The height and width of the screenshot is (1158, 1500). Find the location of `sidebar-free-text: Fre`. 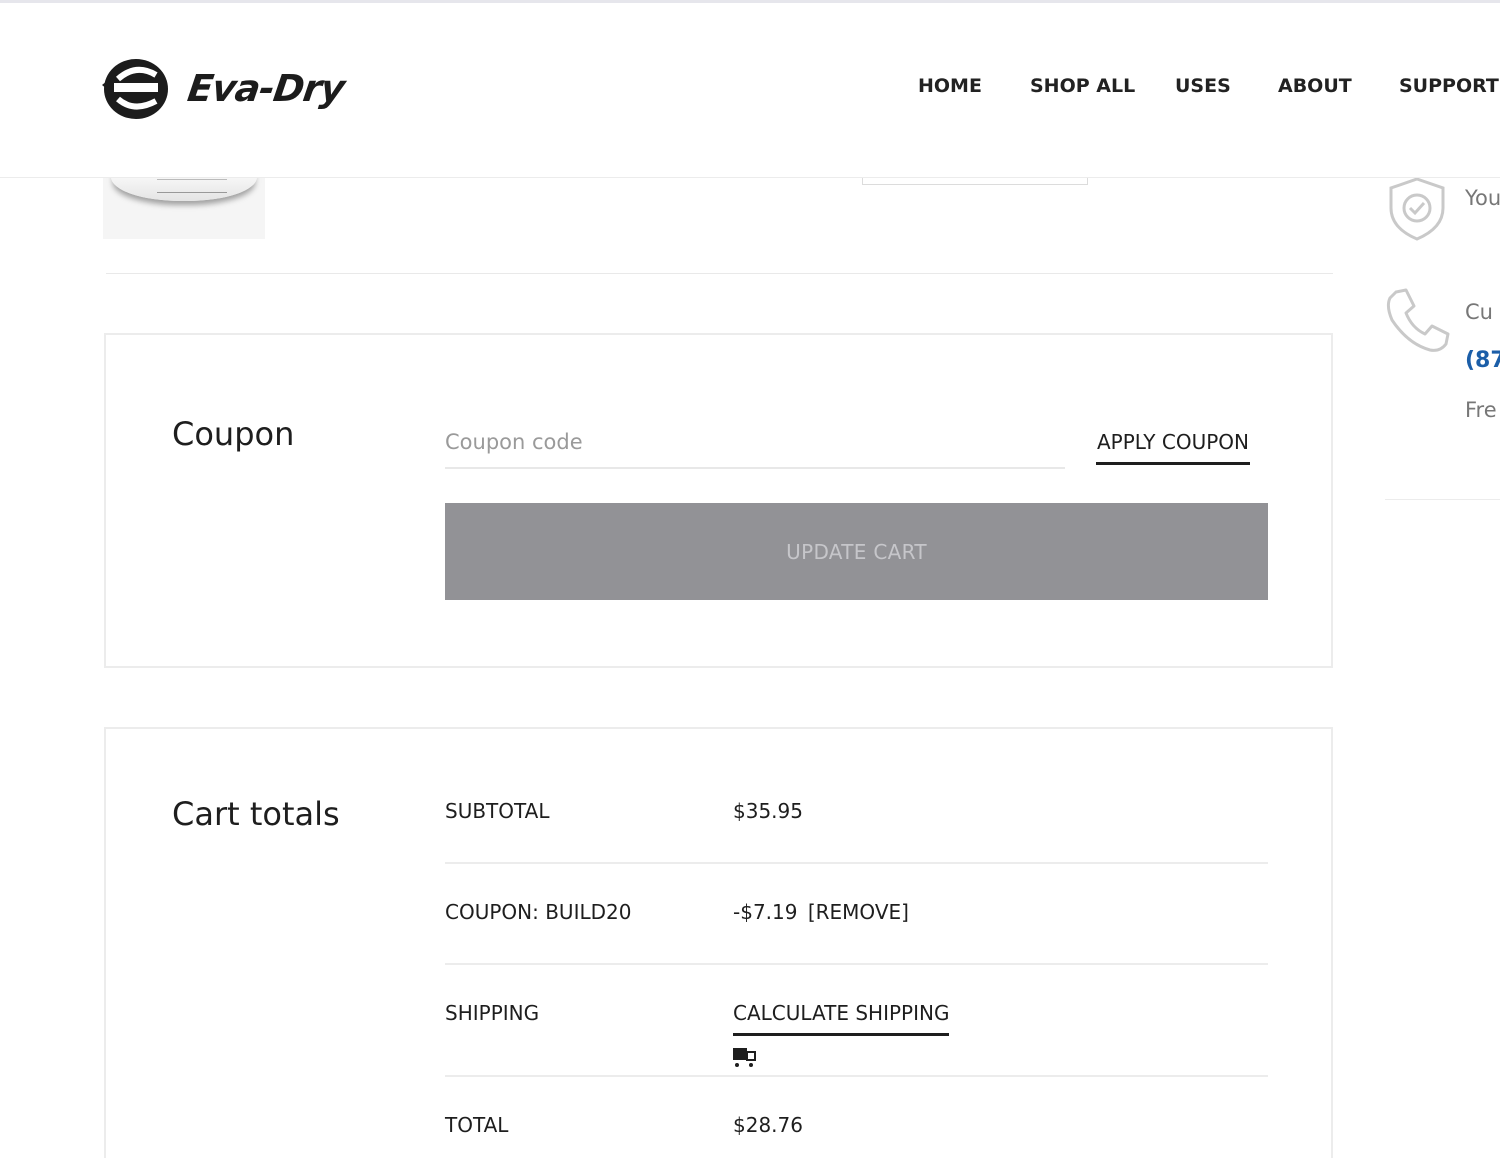

sidebar-free-text: Fre is located at coordinates (1481, 410).